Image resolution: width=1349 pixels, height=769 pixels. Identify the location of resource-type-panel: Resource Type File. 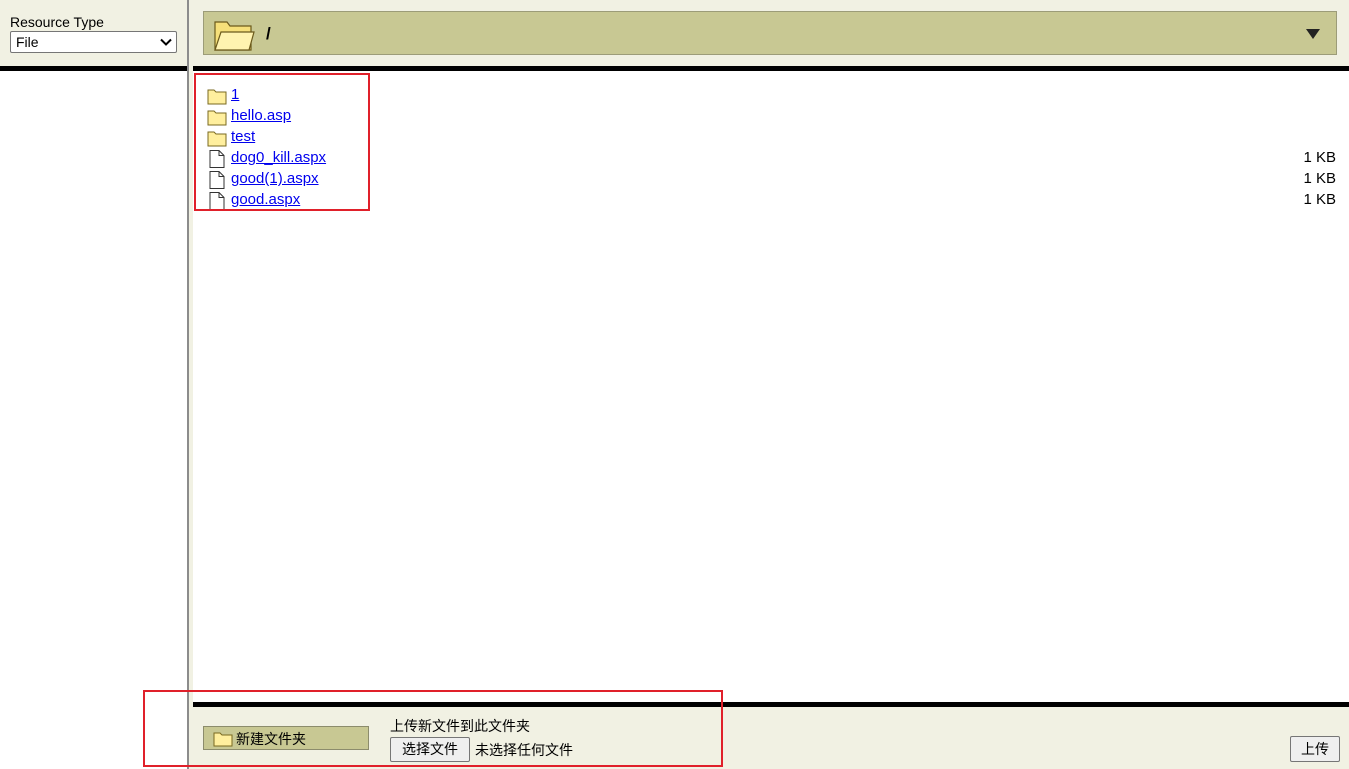
(93, 33).